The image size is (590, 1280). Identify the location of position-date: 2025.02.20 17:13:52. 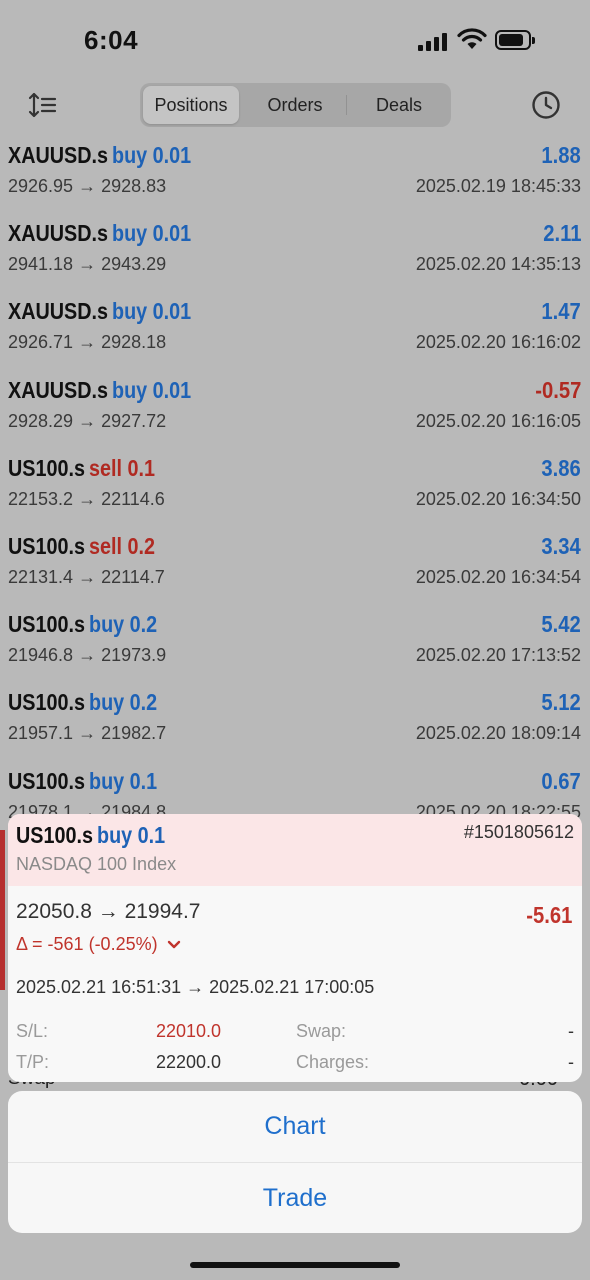
(498, 655).